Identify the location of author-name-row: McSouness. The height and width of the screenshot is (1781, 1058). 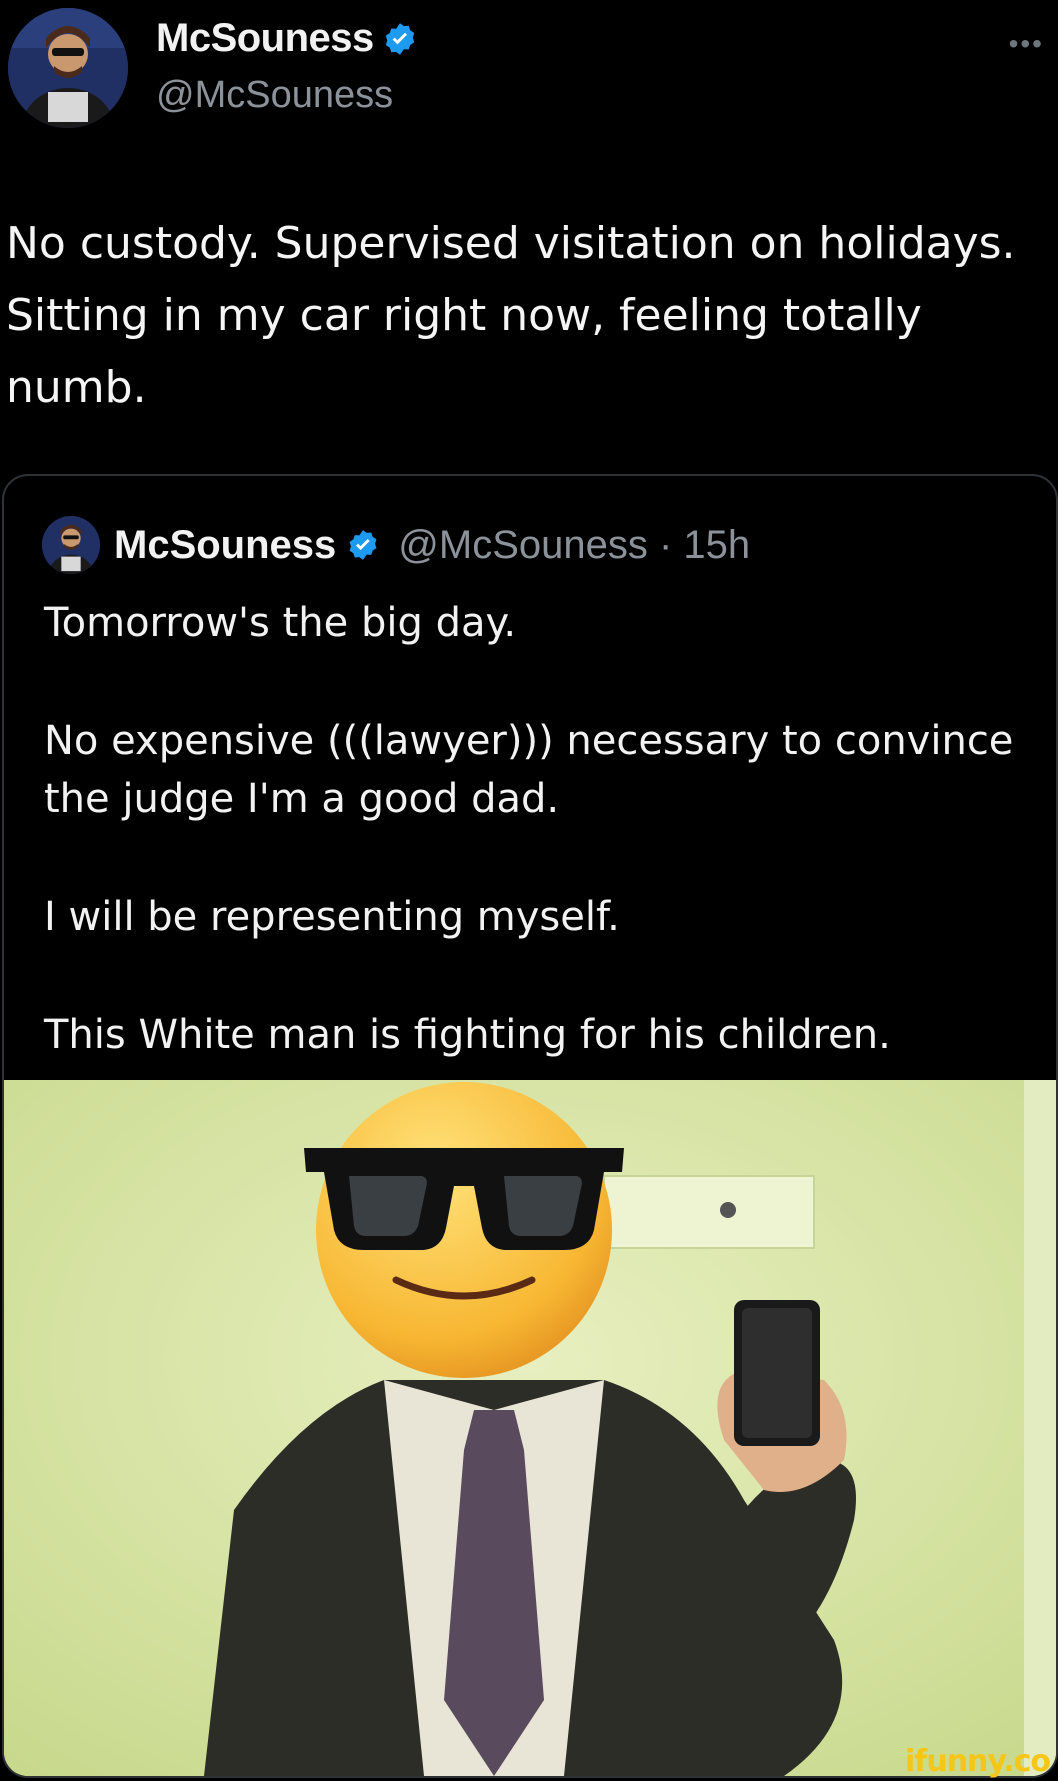
(287, 38).